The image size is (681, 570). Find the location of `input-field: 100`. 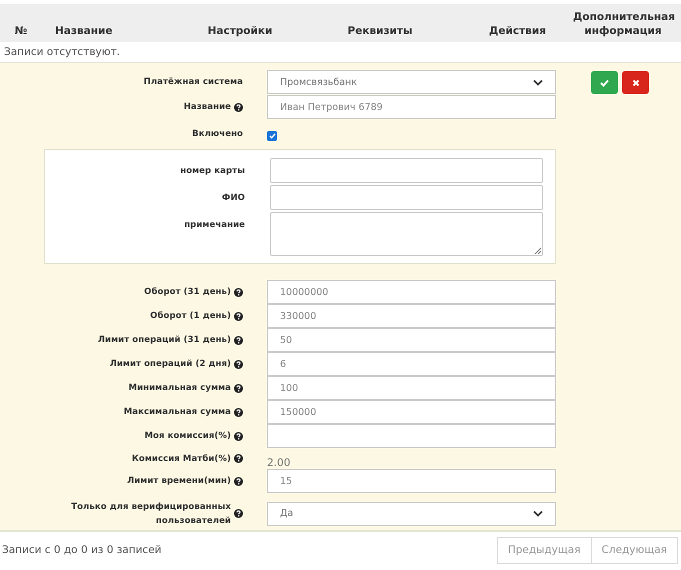

input-field: 100 is located at coordinates (411, 388).